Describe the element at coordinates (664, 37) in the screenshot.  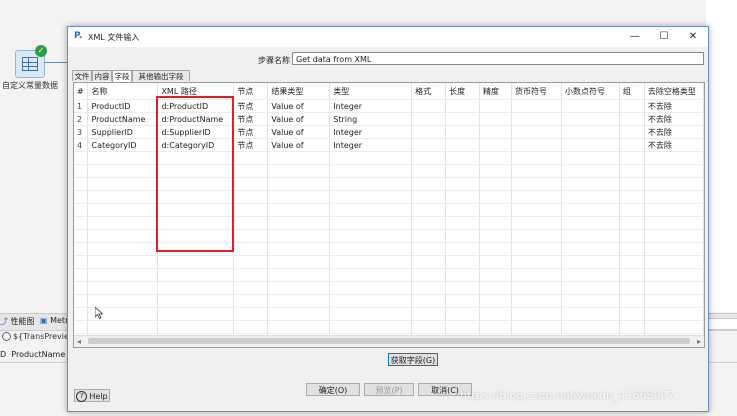
I see `maximize-button: ☐` at that location.